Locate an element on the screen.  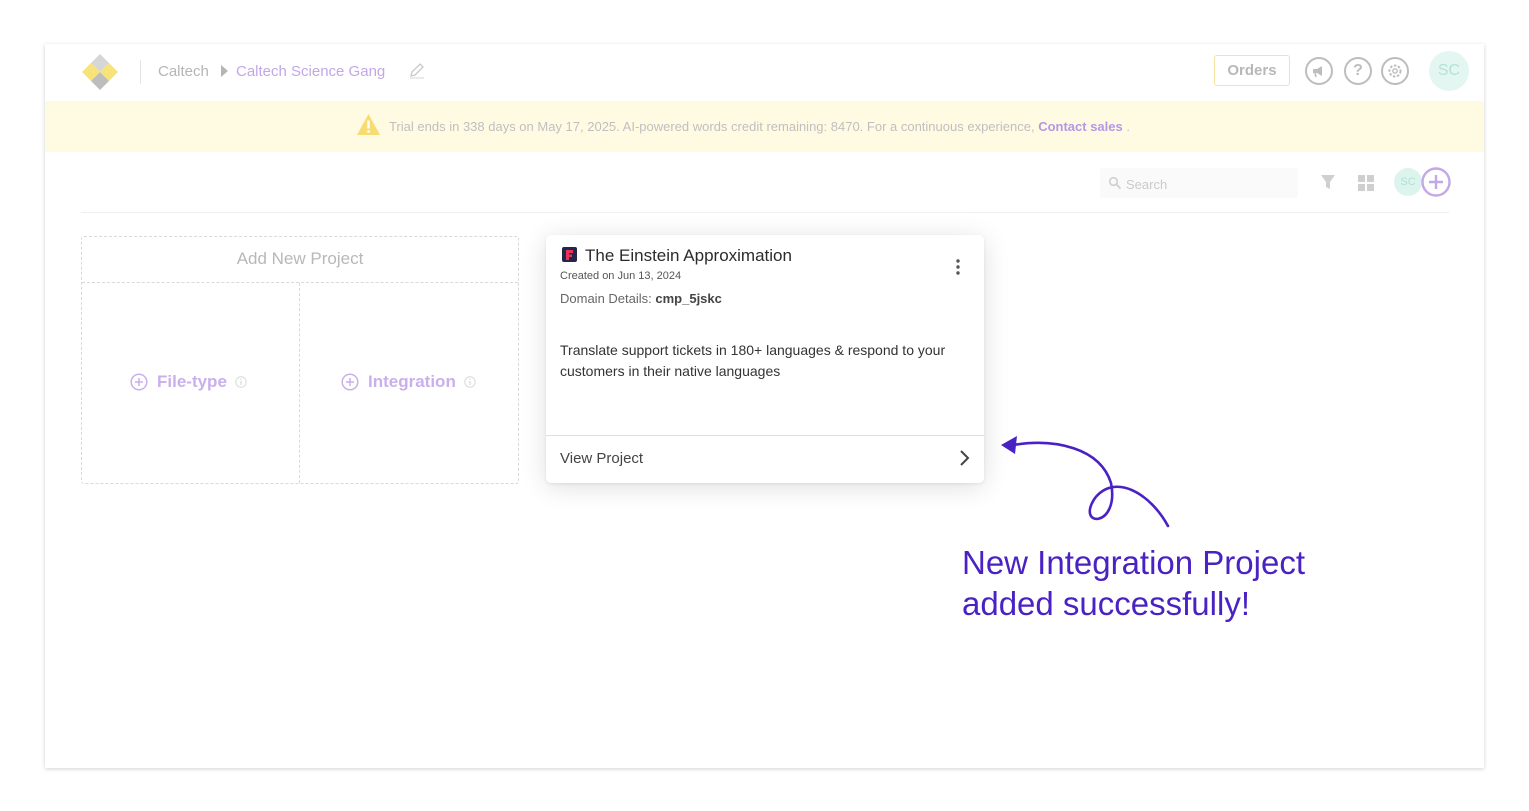
breadcrumb-current: Caltech Science Gang is located at coordinates (310, 71).